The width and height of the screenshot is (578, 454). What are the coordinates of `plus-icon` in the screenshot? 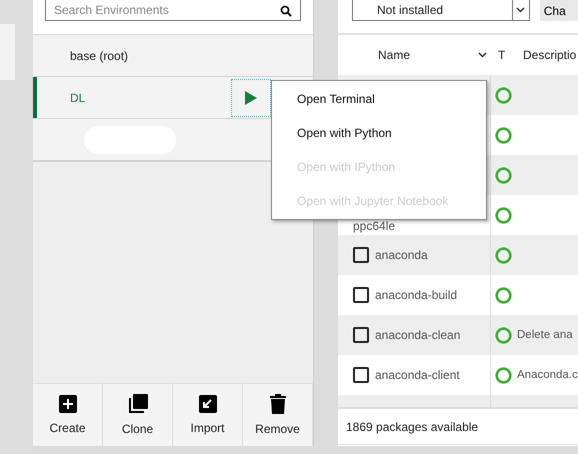 It's located at (67, 404).